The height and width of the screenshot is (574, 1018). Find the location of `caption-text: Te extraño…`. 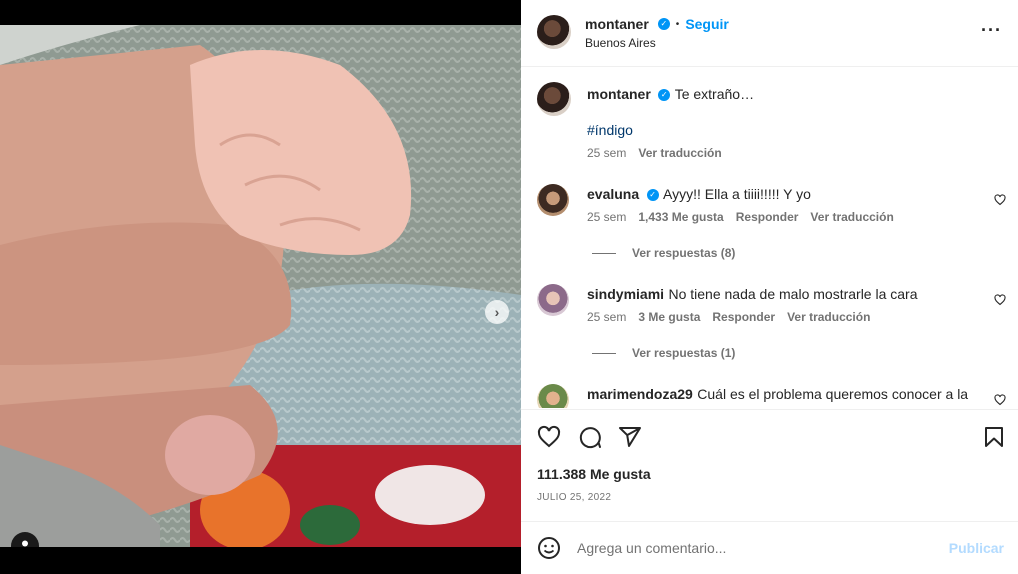

caption-text: Te extraño… is located at coordinates (714, 94).